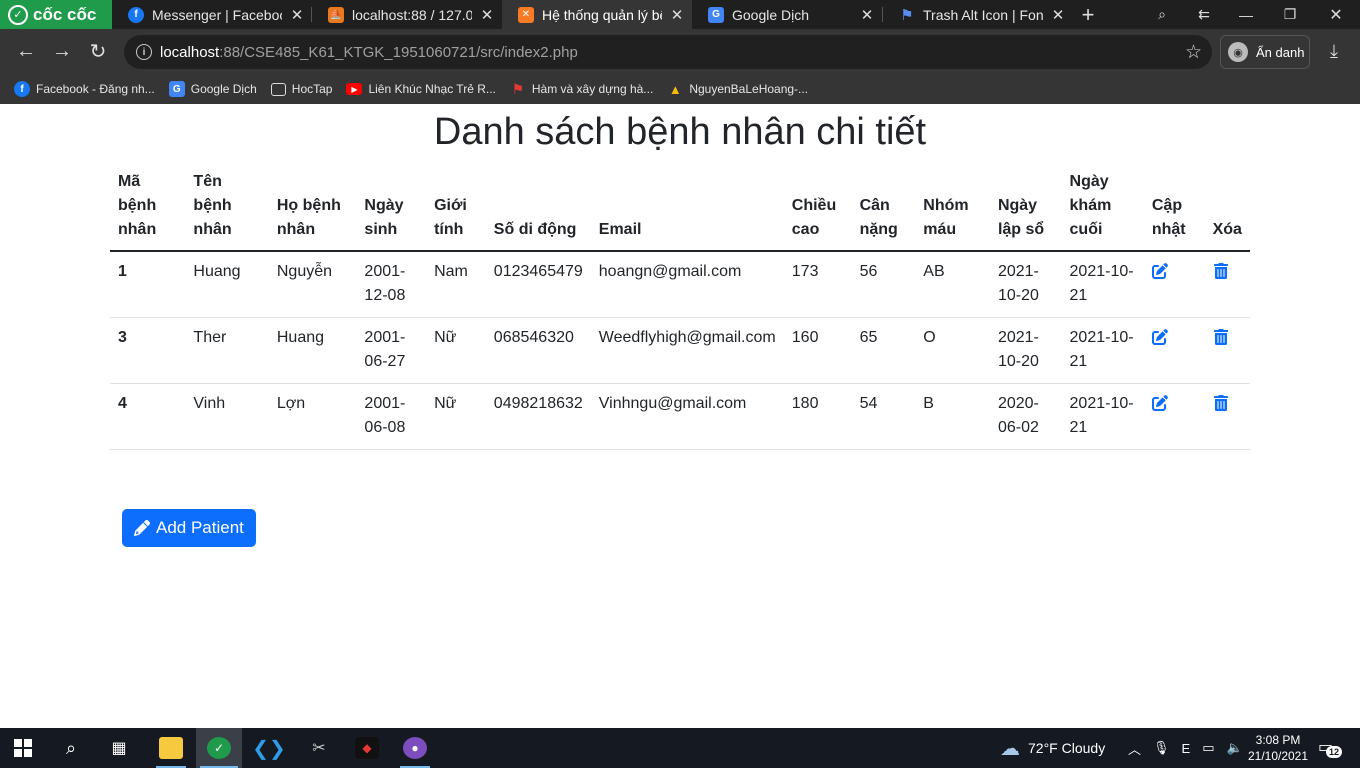  I want to click on new-tab-button: +, so click(1088, 14).